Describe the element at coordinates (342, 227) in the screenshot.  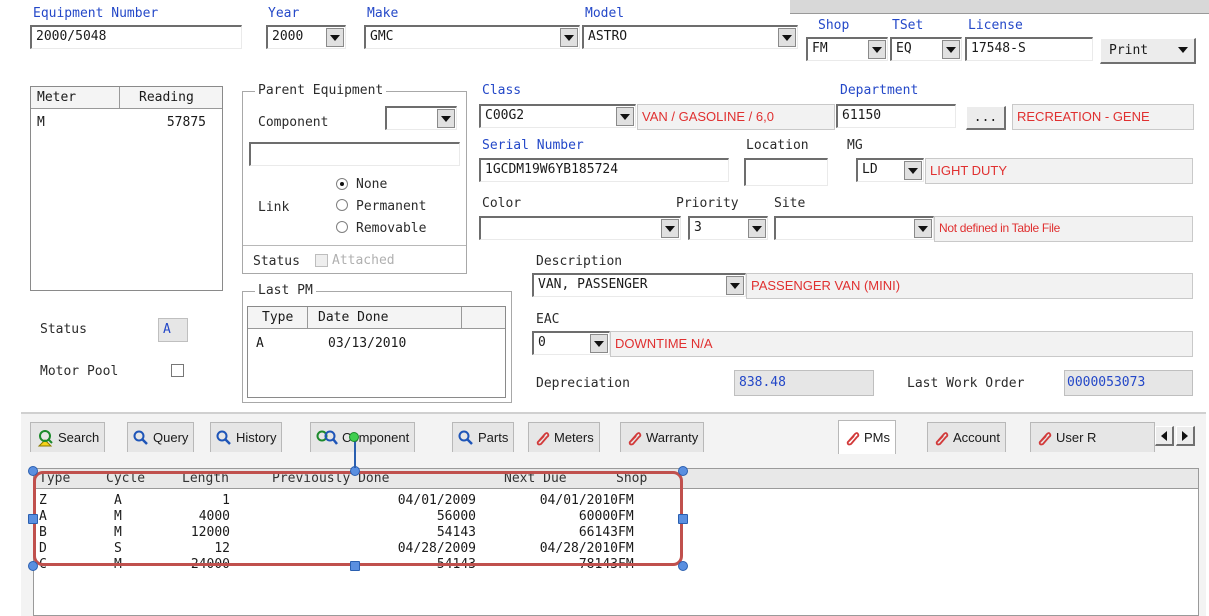
I see `radio-removable` at that location.